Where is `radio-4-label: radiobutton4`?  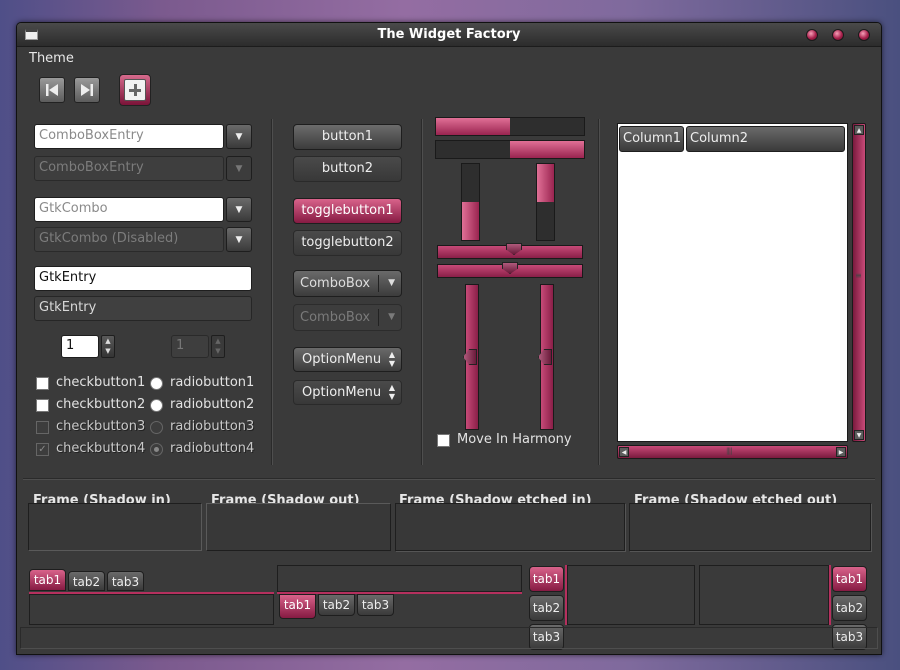 radio-4-label: radiobutton4 is located at coordinates (212, 448).